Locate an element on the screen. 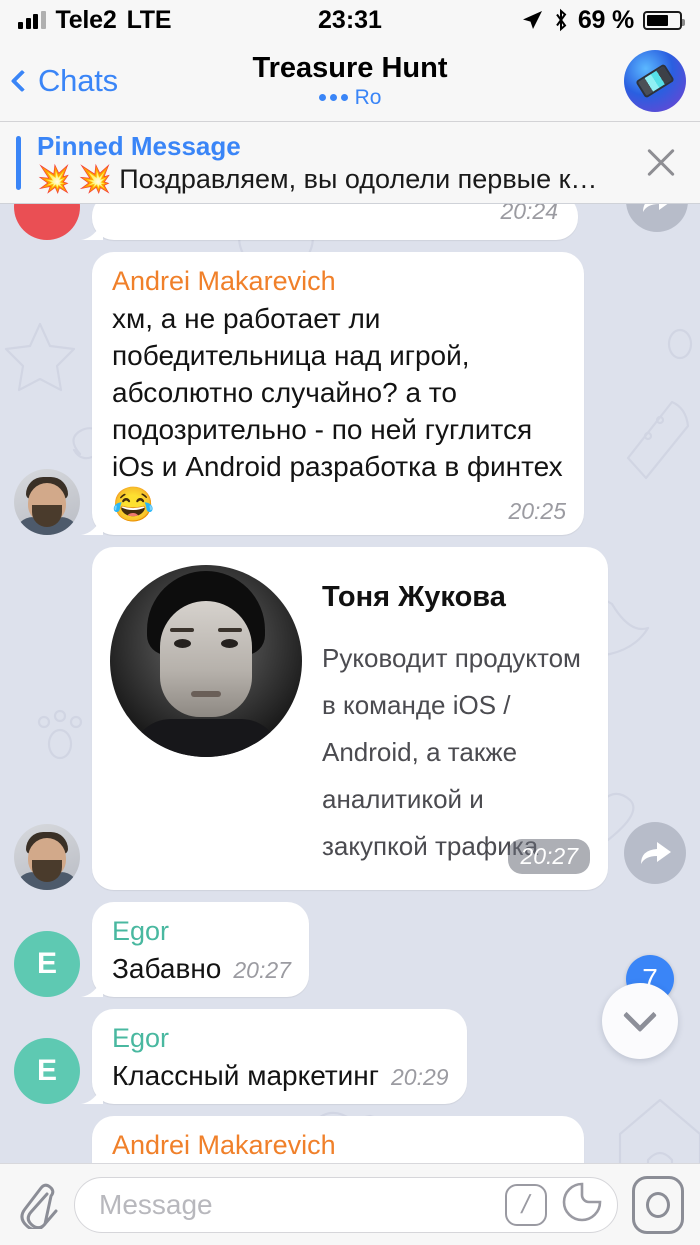  person-photo is located at coordinates (206, 661).